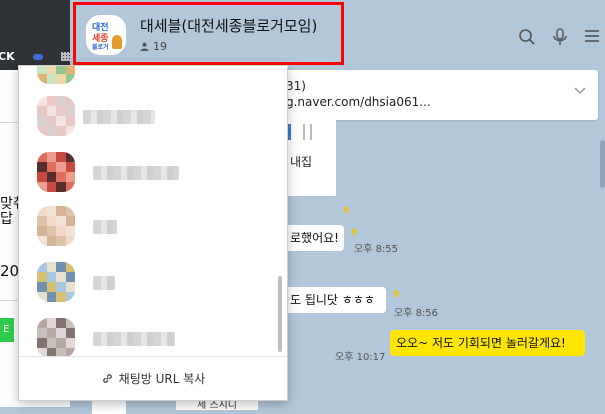 This screenshot has width=605, height=414. Describe the element at coordinates (107, 378) in the screenshot. I see `link-icon` at that location.